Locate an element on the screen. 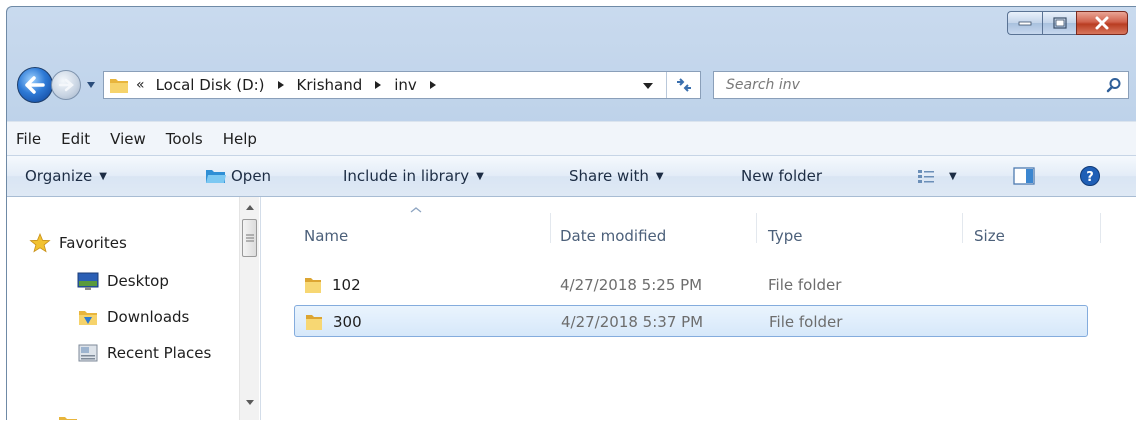  table-row: 300 4/27/2018 5:37 PM File folder is located at coordinates (691, 321).